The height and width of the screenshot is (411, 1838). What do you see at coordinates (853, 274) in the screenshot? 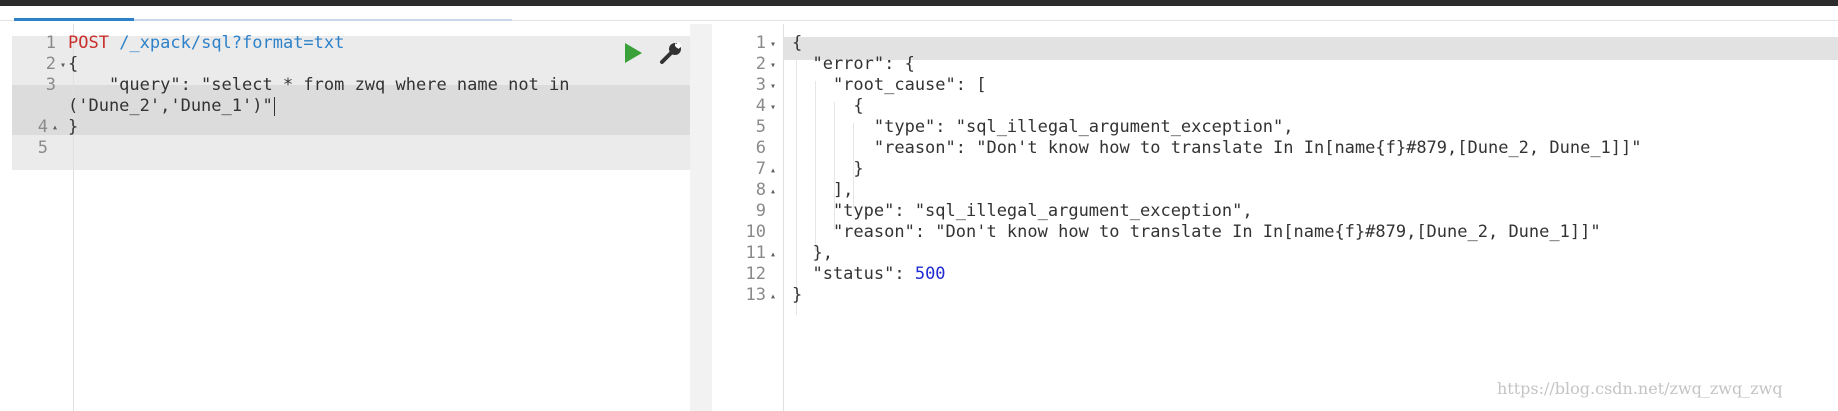
I see `status-key: "status":` at bounding box center [853, 274].